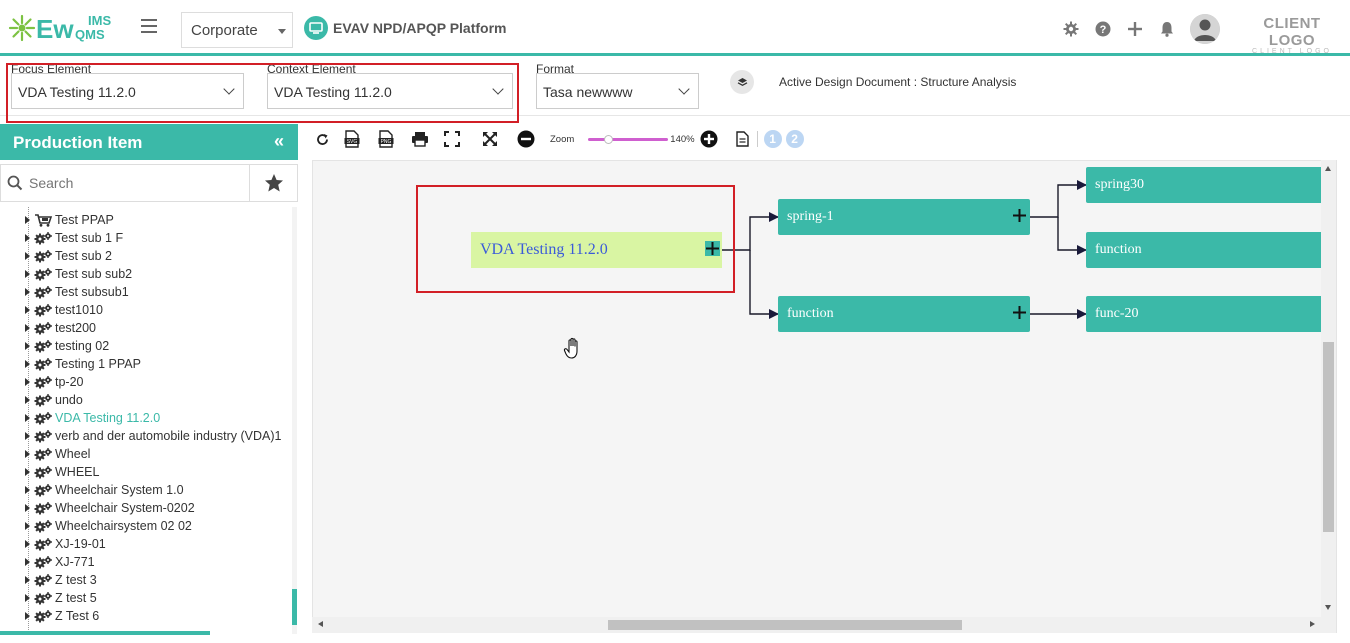 The image size is (1350, 643). I want to click on tree-item: undo, so click(159, 400).